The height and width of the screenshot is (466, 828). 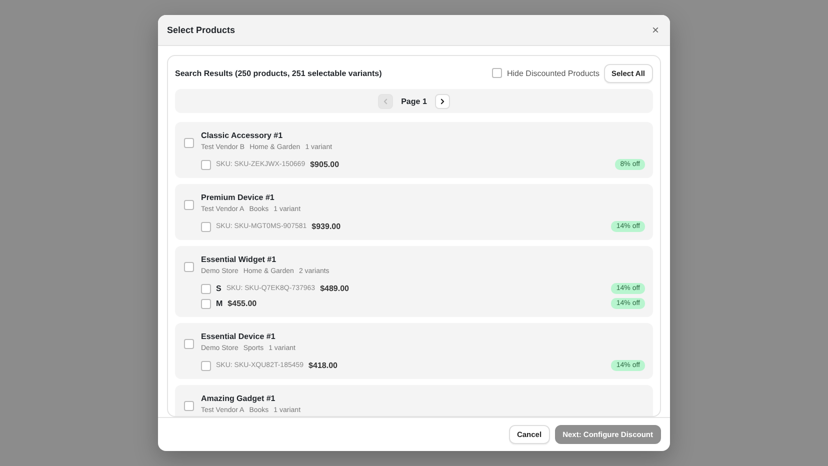 I want to click on variant-price: $905.00, so click(x=325, y=164).